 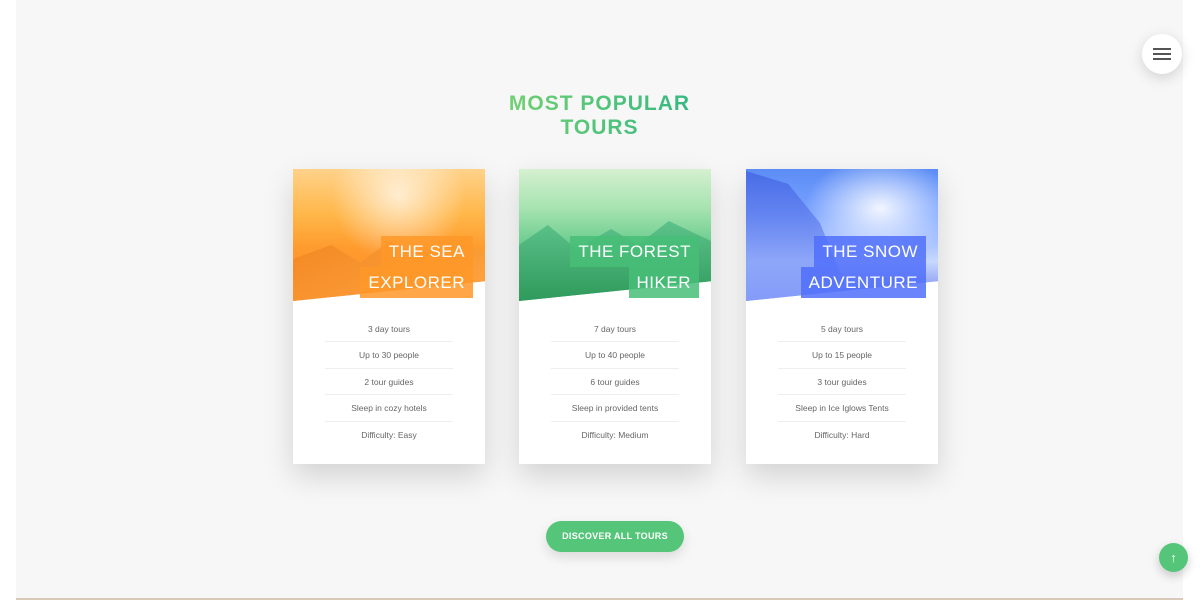 I want to click on tour-detail-item: 2 tour guides, so click(x=389, y=382).